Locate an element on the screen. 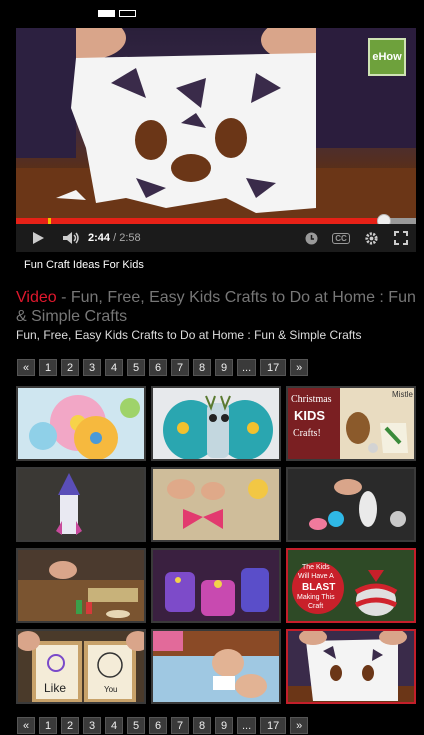 The image size is (424, 735). thumbnail-cupcake-houses is located at coordinates (216, 585).